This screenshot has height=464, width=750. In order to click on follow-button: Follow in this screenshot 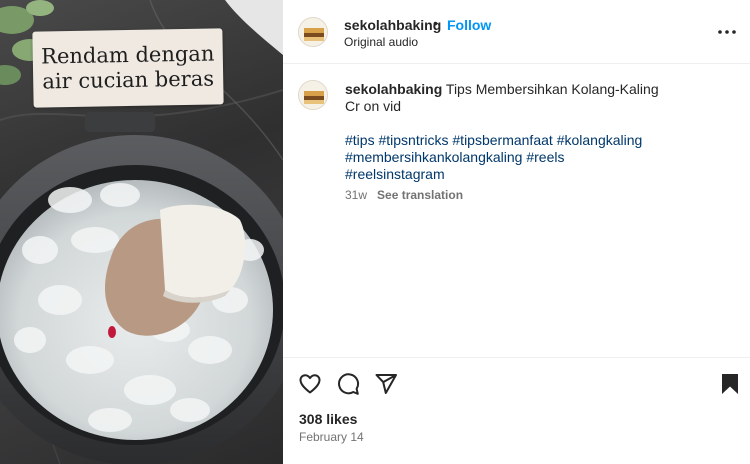, I will do `click(469, 25)`.